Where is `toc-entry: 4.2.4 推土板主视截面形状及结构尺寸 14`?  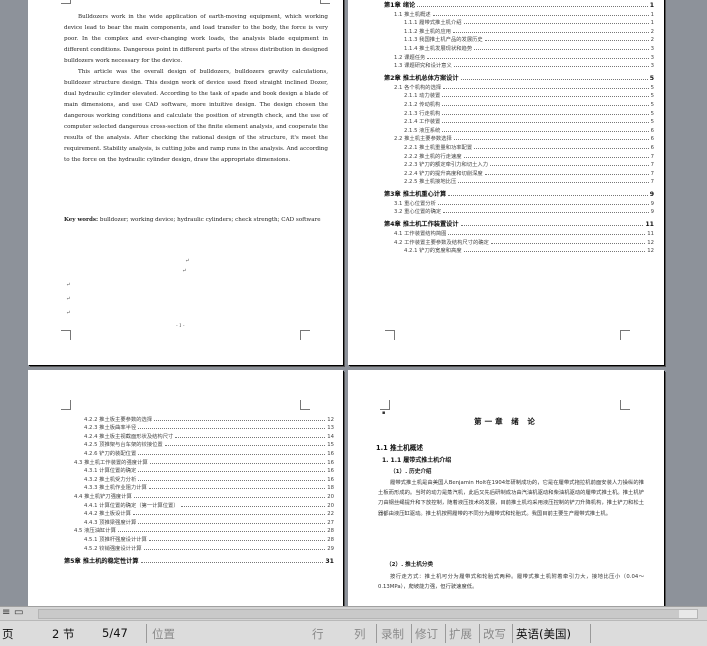
toc-entry: 4.2.4 推土板主视截面形状及结构尺寸 14 is located at coordinates (199, 435).